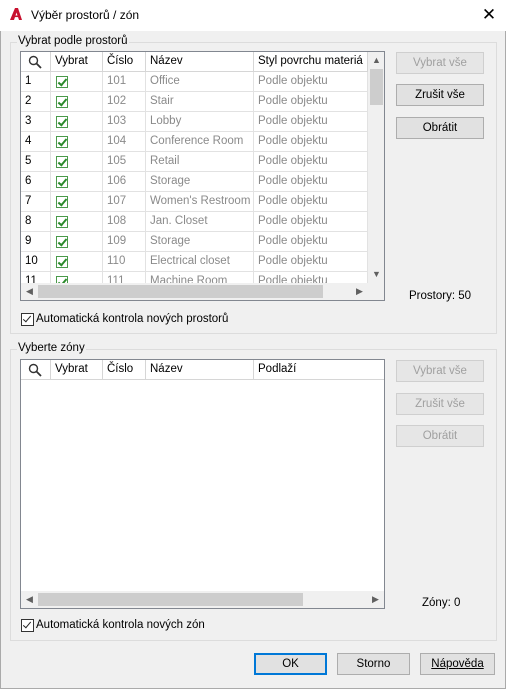  What do you see at coordinates (376, 167) in the screenshot?
I see `spaces-vertical-scrollbar: ▲ ▼` at bounding box center [376, 167].